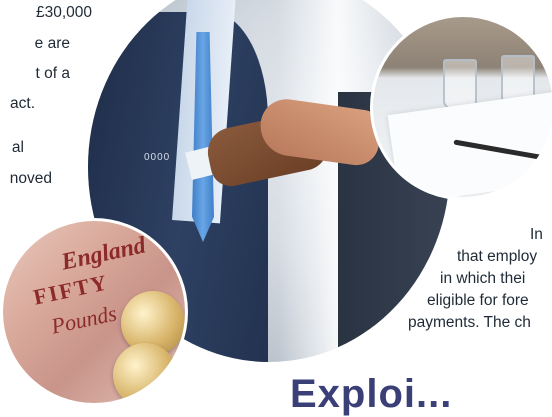 The image size is (552, 417). I want to click on coin, so click(145, 373).